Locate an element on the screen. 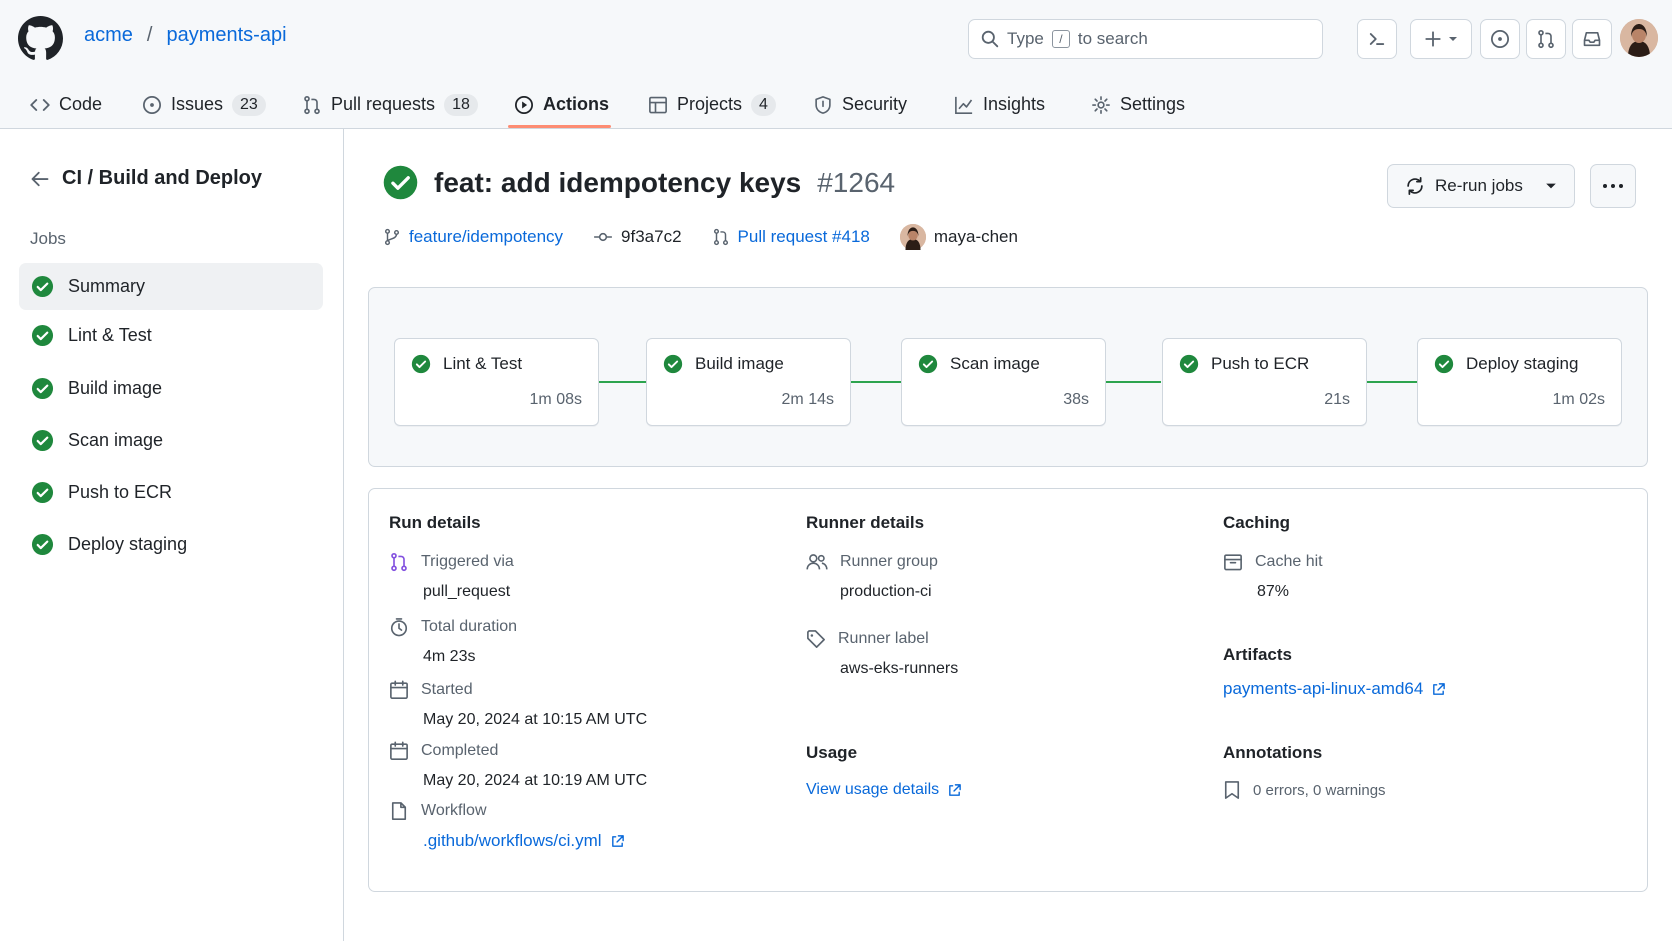 Image resolution: width=1672 pixels, height=941 pixels. rerun-jobs-button: Re-run jobs is located at coordinates (1481, 186).